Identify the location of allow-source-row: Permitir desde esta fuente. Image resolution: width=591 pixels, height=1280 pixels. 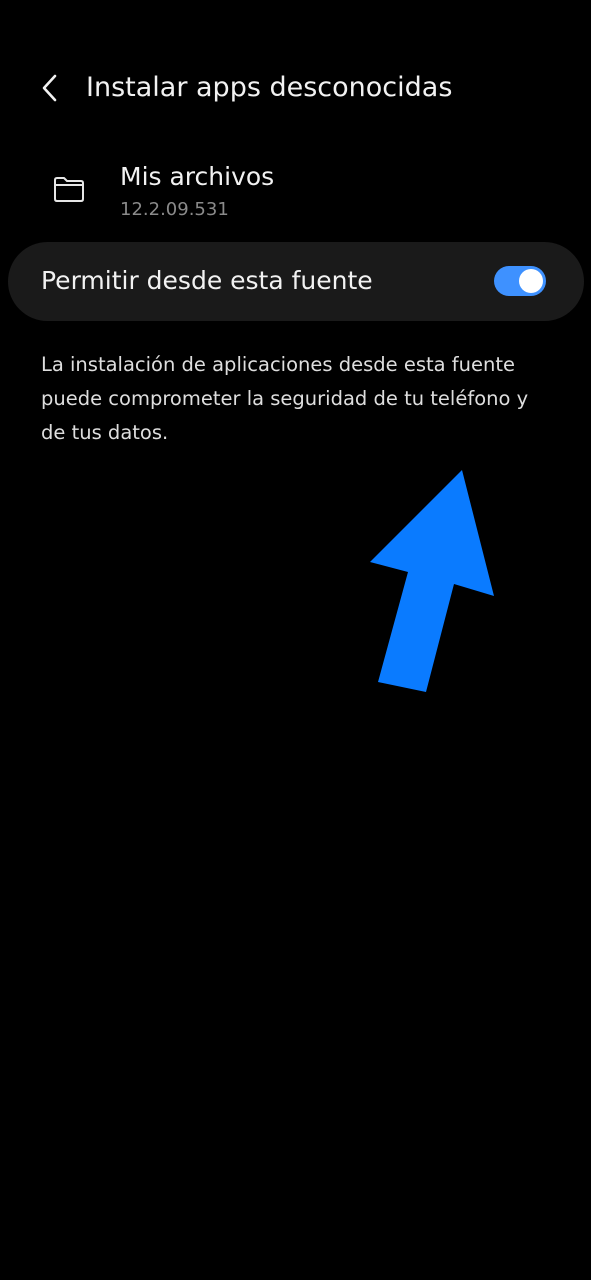
(296, 281).